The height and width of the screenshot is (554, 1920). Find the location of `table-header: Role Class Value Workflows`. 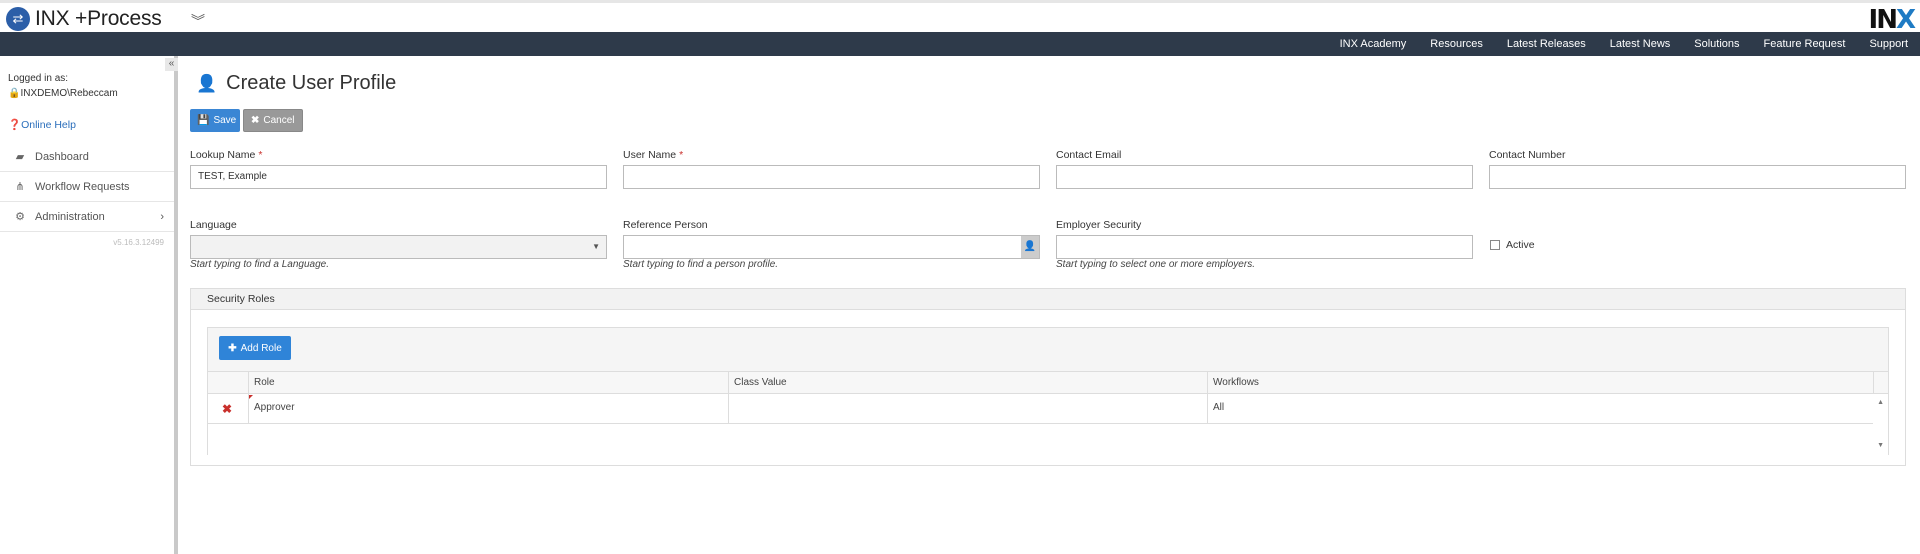

table-header: Role Class Value Workflows is located at coordinates (1048, 383).